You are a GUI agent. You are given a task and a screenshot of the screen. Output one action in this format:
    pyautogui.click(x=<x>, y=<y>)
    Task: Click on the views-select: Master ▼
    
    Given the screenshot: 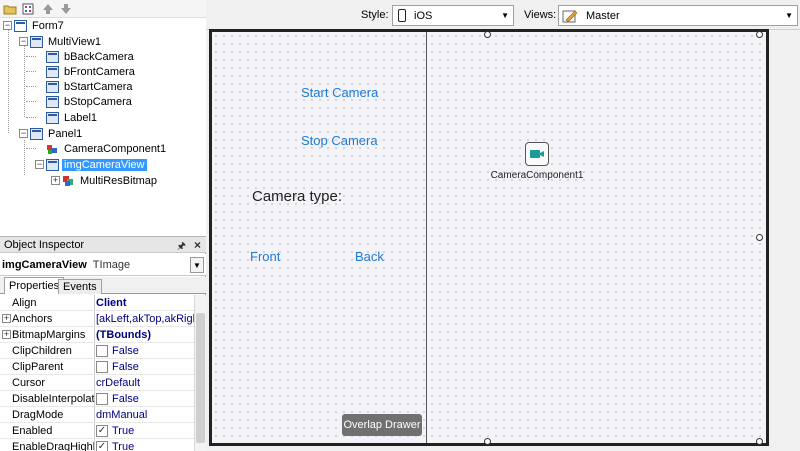 What is the action you would take?
    pyautogui.click(x=678, y=15)
    